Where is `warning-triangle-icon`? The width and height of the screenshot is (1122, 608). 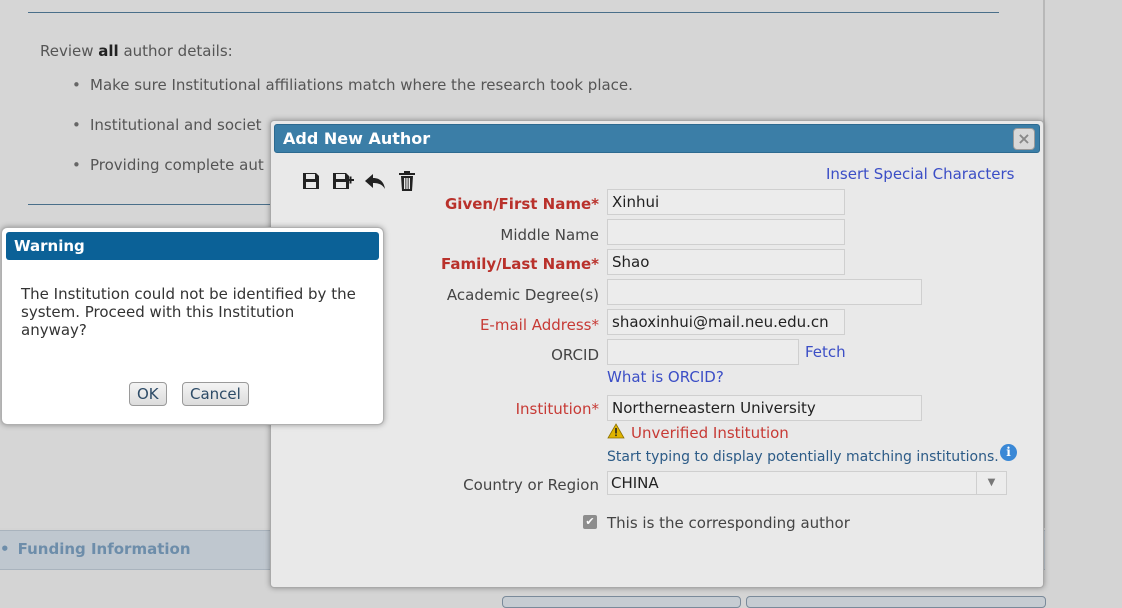 warning-triangle-icon is located at coordinates (616, 433).